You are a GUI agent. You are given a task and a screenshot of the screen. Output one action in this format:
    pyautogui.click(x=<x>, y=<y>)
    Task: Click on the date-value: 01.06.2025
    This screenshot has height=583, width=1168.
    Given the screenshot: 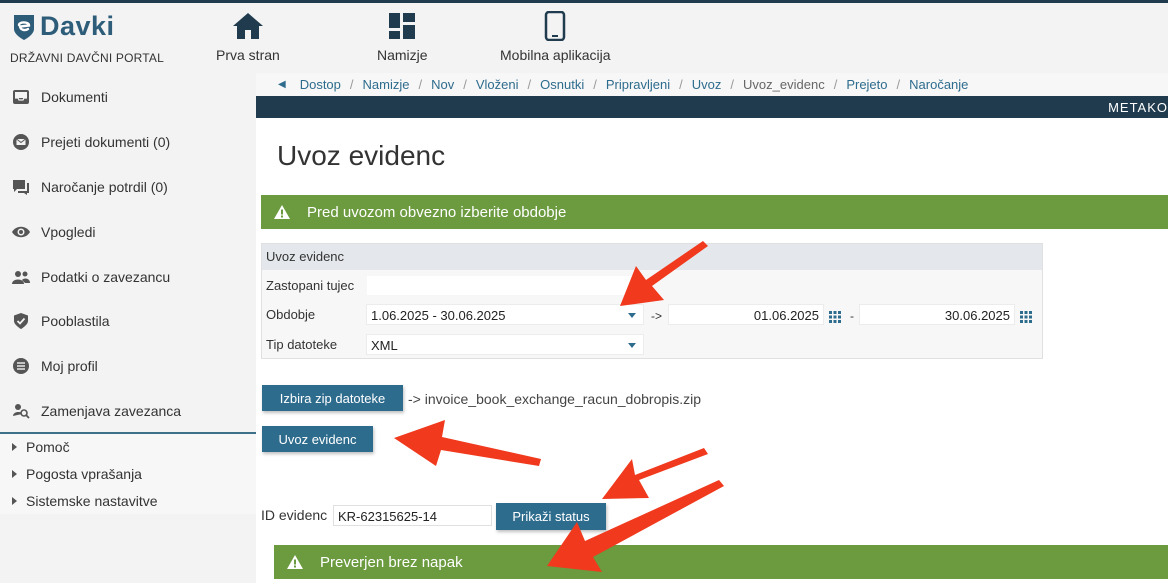 What is the action you would take?
    pyautogui.click(x=786, y=315)
    